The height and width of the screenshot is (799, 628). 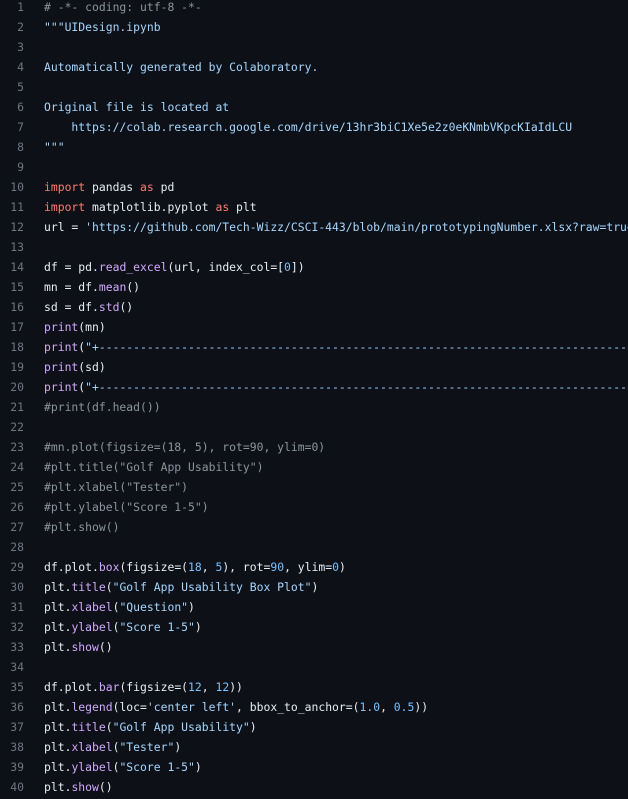 I want to click on code-token: (), so click(x=105, y=787).